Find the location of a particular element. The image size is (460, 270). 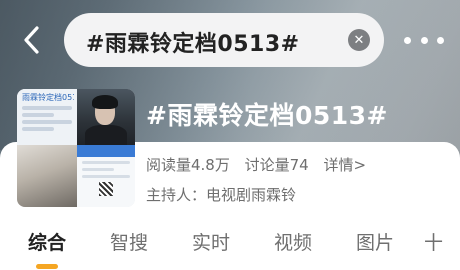

tab-smart-search: 智搜 is located at coordinates (129, 241).